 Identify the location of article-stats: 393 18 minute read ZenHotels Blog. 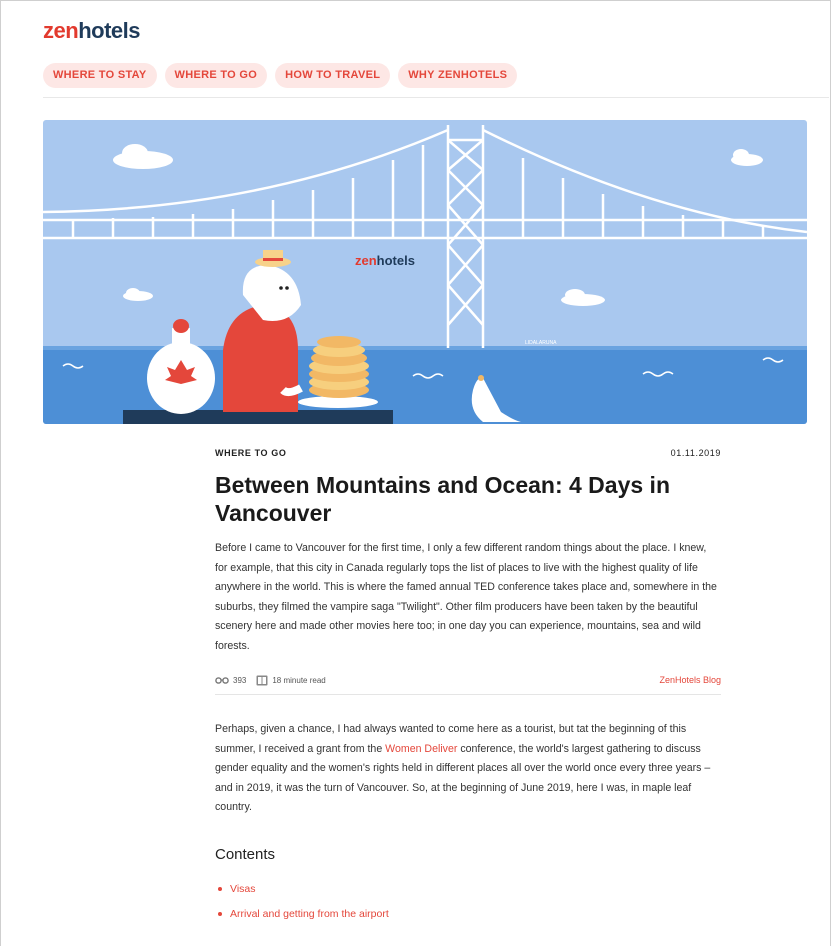
(468, 680).